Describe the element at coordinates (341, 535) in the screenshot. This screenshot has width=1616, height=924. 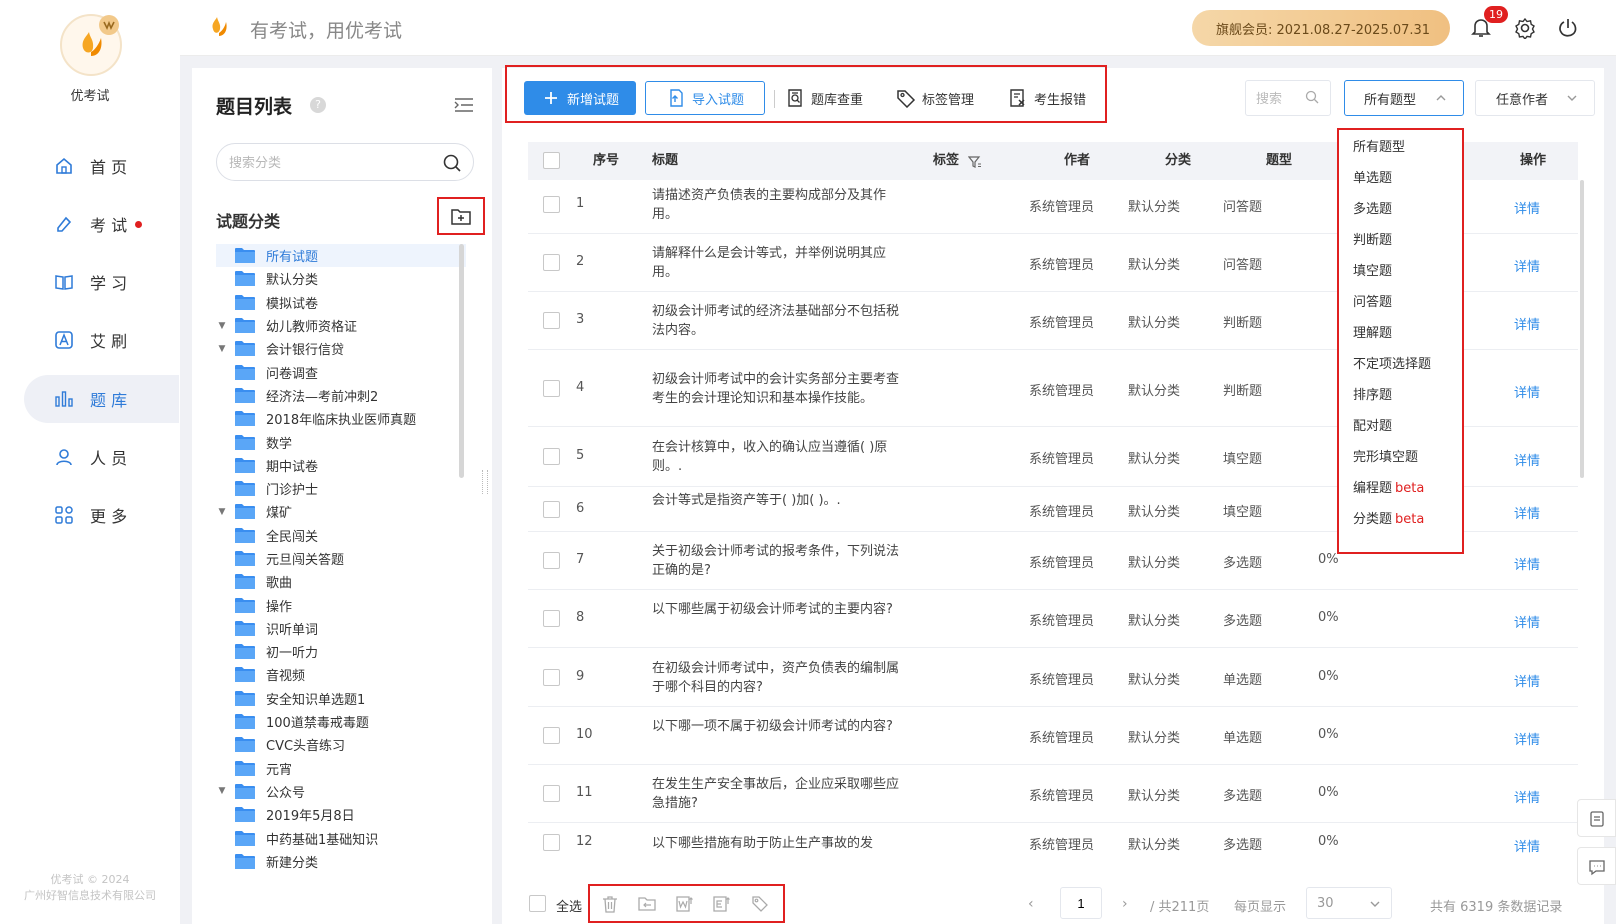
I see `tree-item: 全民闯关` at that location.